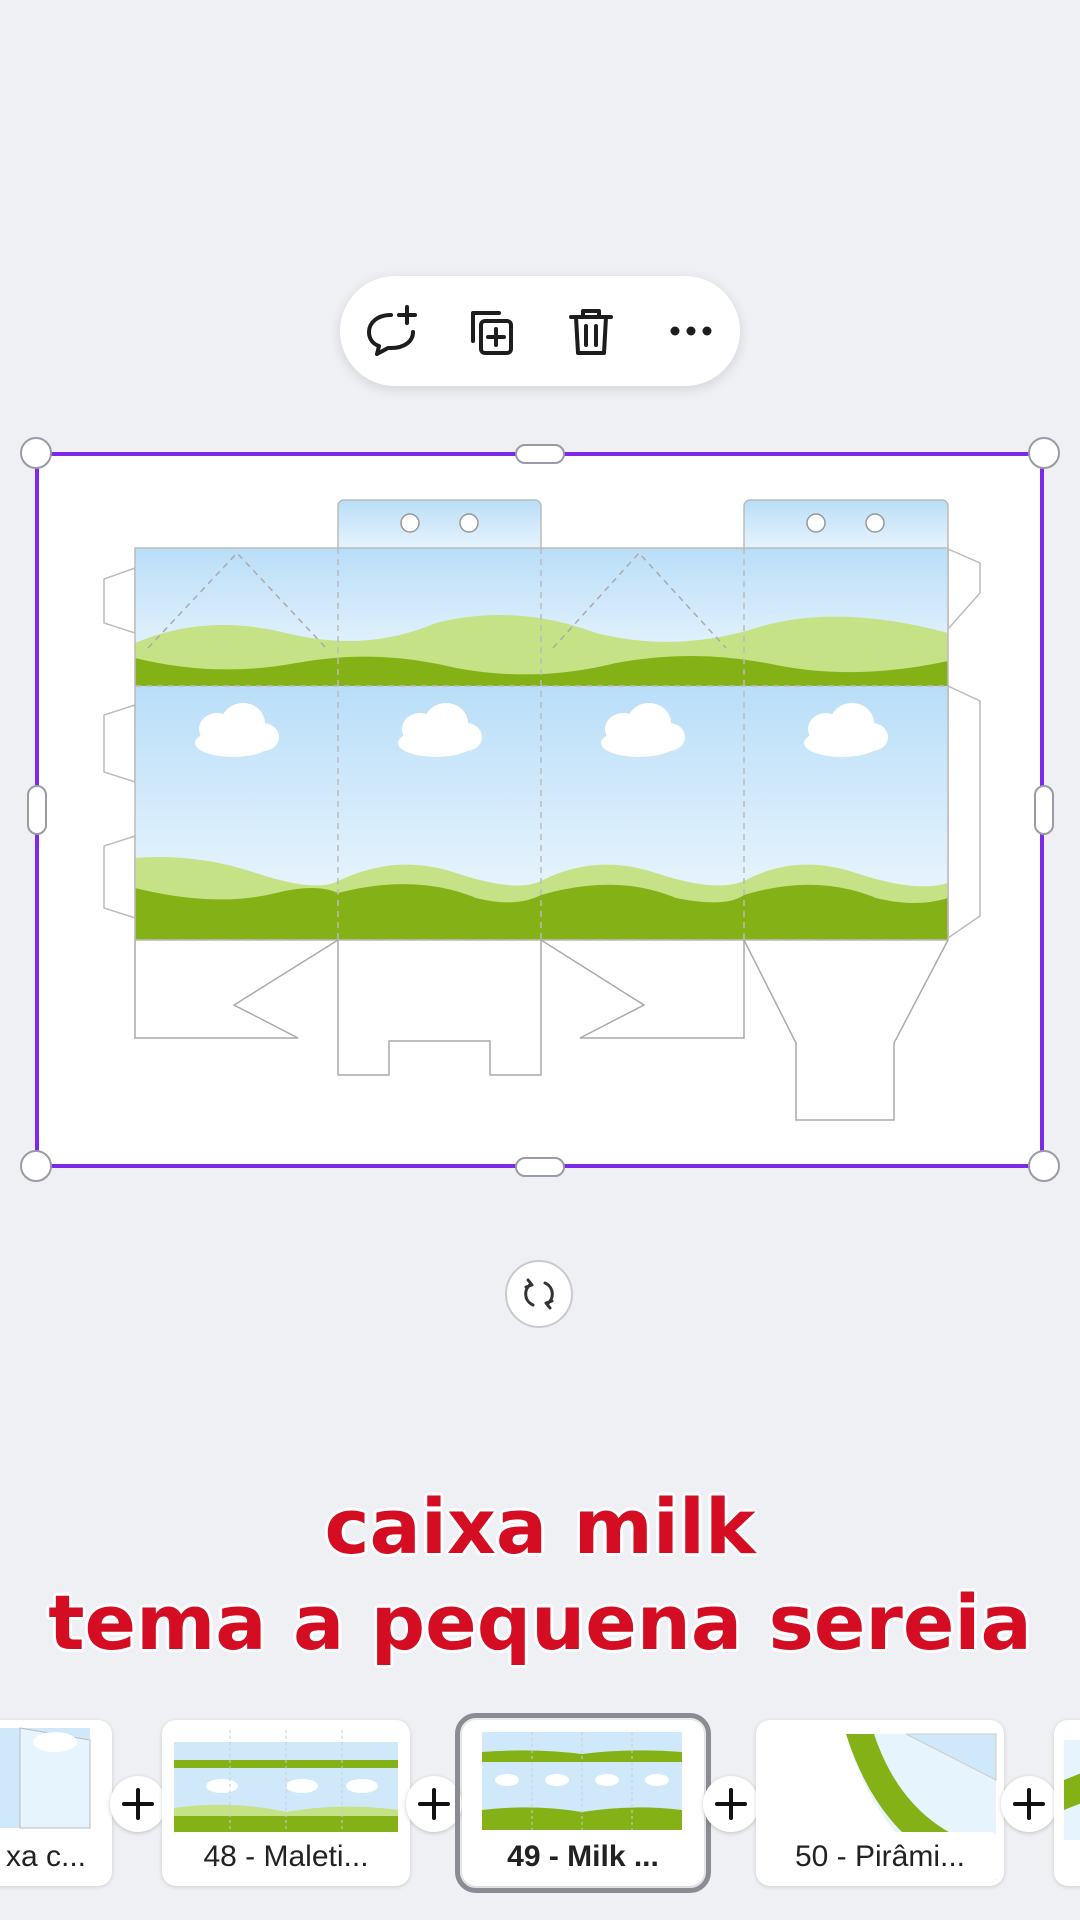  I want to click on resize-handle-right, so click(1044, 810).